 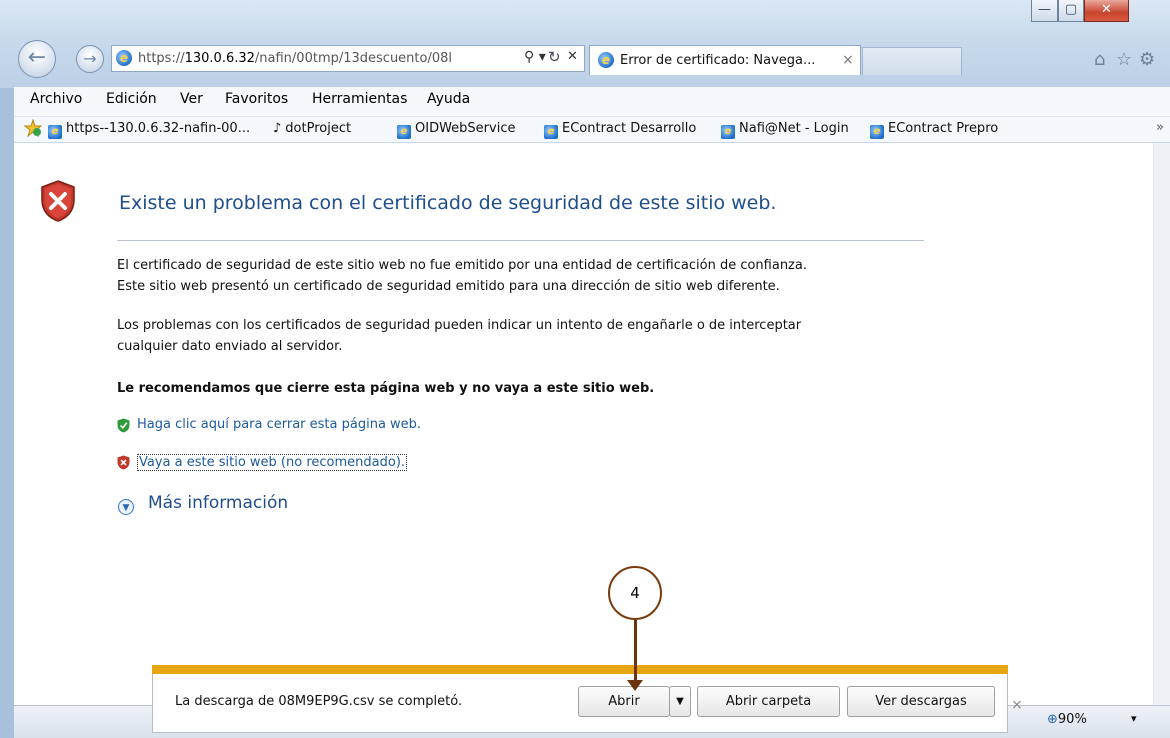 I want to click on open-folder-button: Abrir carpeta, so click(x=768, y=701).